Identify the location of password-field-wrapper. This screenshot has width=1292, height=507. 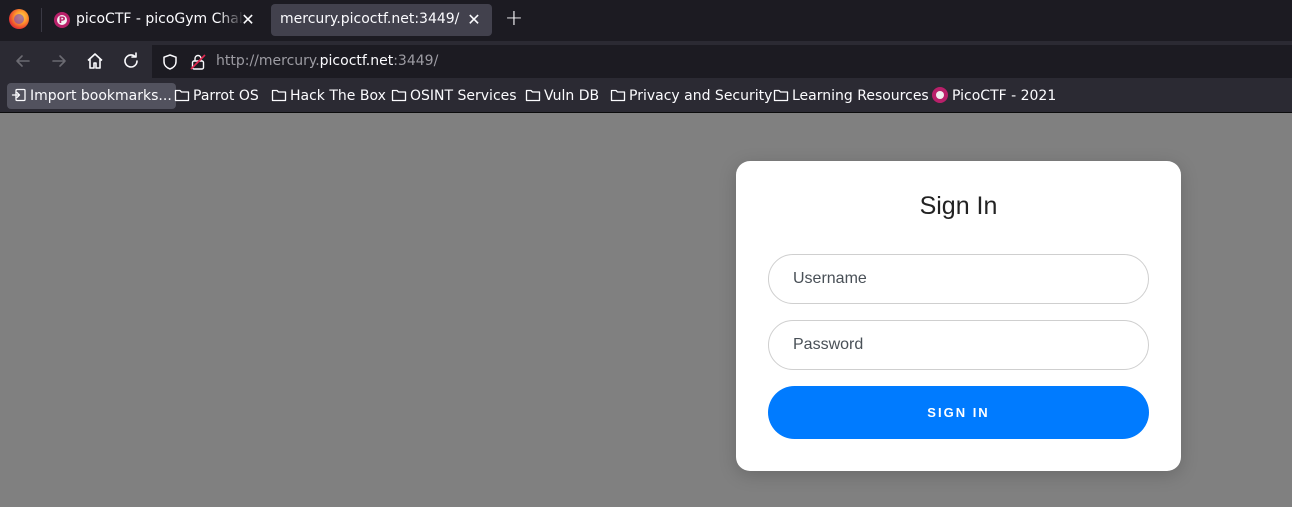
(958, 345).